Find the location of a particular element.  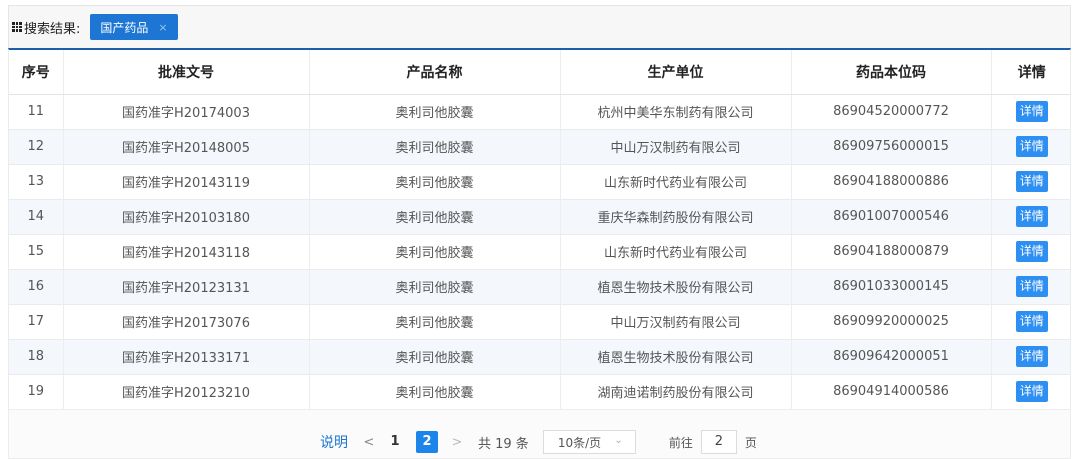

approval-number: 国药准字H20173076 is located at coordinates (186, 322).